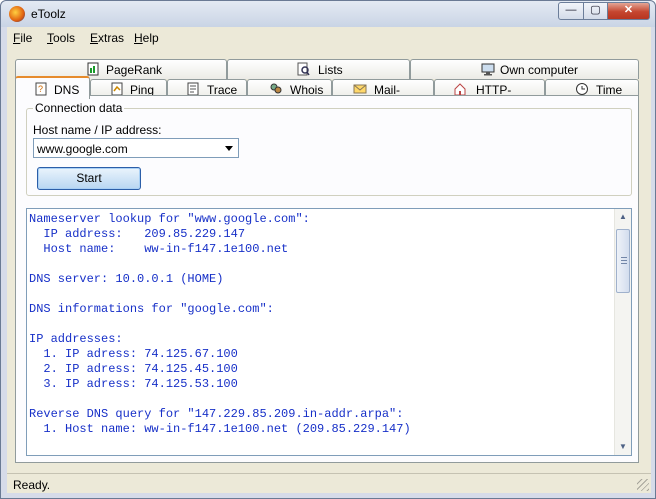 The height and width of the screenshot is (499, 656). I want to click on chevron-down-icon, so click(229, 148).